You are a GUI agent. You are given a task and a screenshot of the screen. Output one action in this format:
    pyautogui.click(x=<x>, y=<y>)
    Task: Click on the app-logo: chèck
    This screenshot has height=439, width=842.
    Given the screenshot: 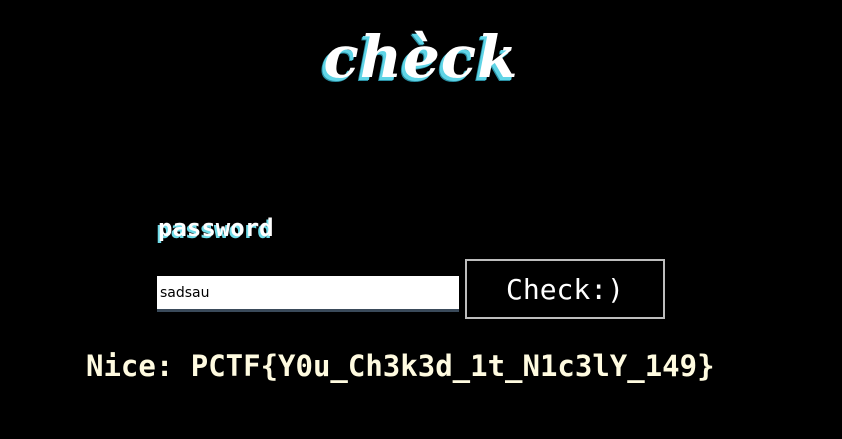 What is the action you would take?
    pyautogui.click(x=421, y=57)
    